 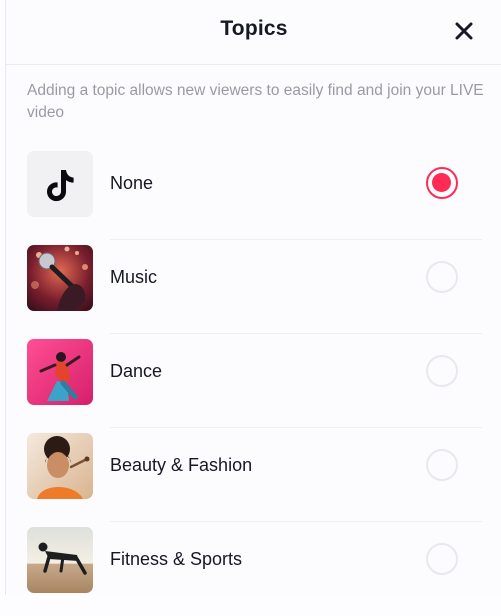 What do you see at coordinates (136, 371) in the screenshot?
I see `topic-label: Dance` at bounding box center [136, 371].